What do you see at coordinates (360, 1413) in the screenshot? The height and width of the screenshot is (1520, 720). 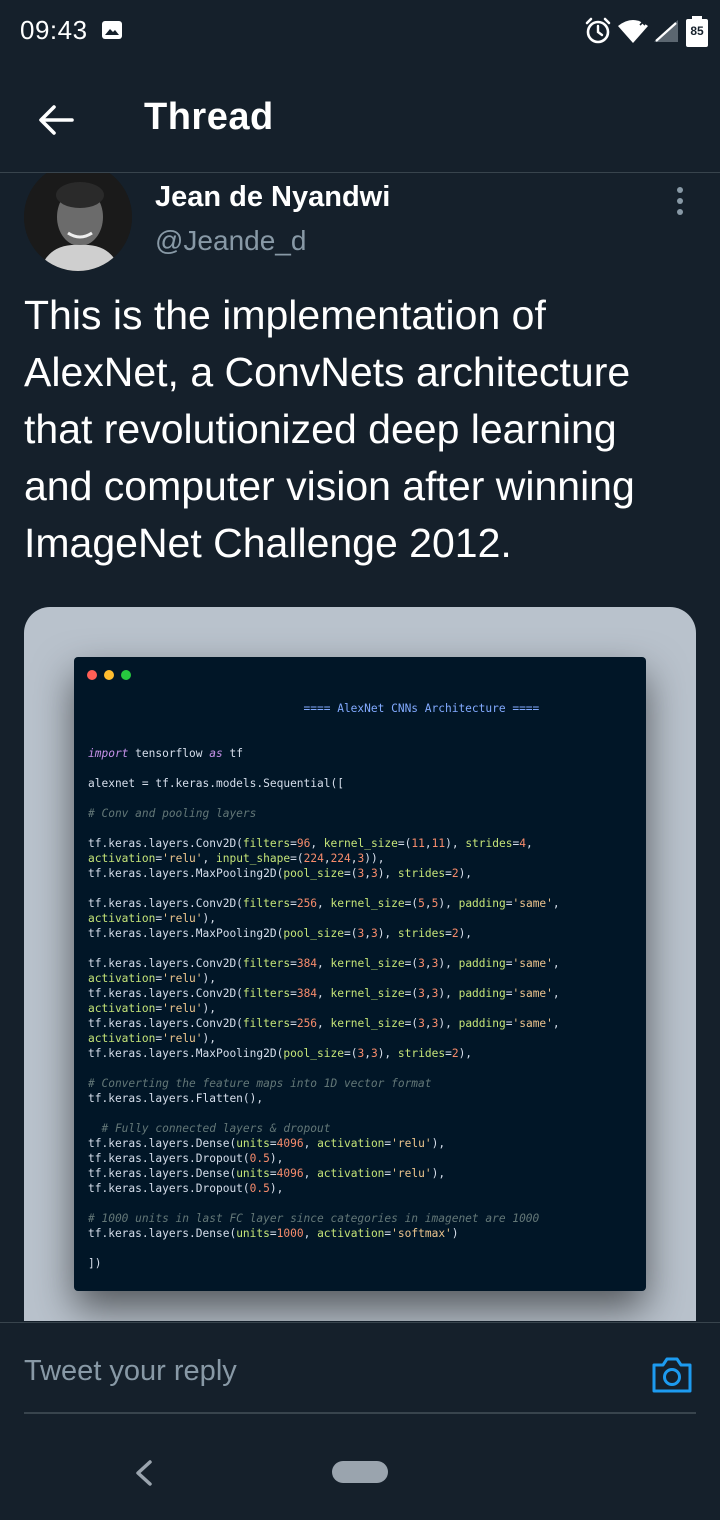 I see `reply-divider` at bounding box center [360, 1413].